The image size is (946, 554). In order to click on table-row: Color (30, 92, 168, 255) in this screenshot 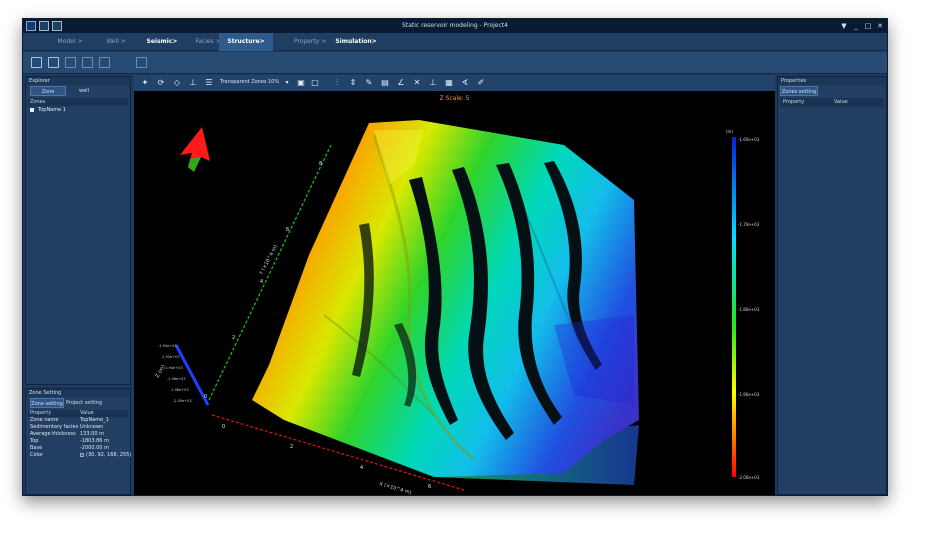, I will do `click(79, 455)`.